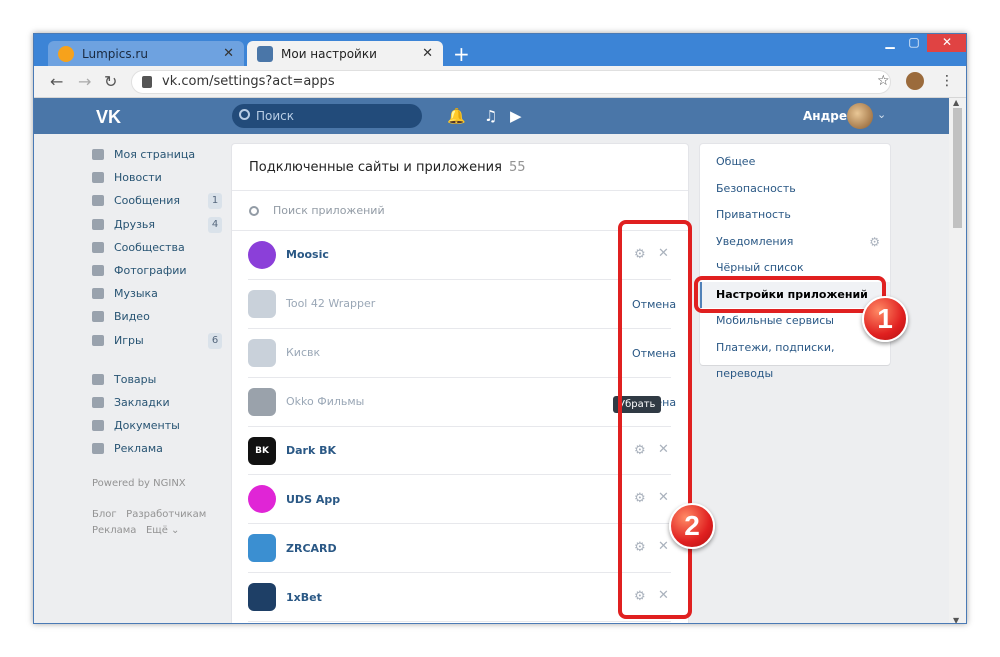 This screenshot has height=657, width=1000. What do you see at coordinates (915, 81) in the screenshot?
I see `profile-avatar-icon` at bounding box center [915, 81].